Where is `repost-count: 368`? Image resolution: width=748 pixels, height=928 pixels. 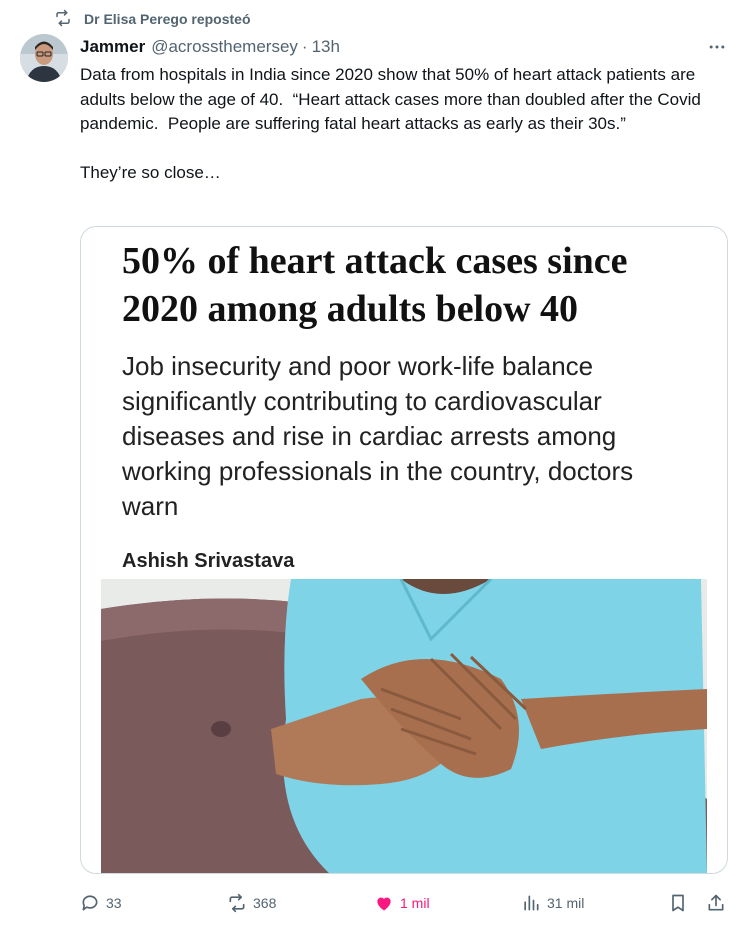 repost-count: 368 is located at coordinates (265, 903).